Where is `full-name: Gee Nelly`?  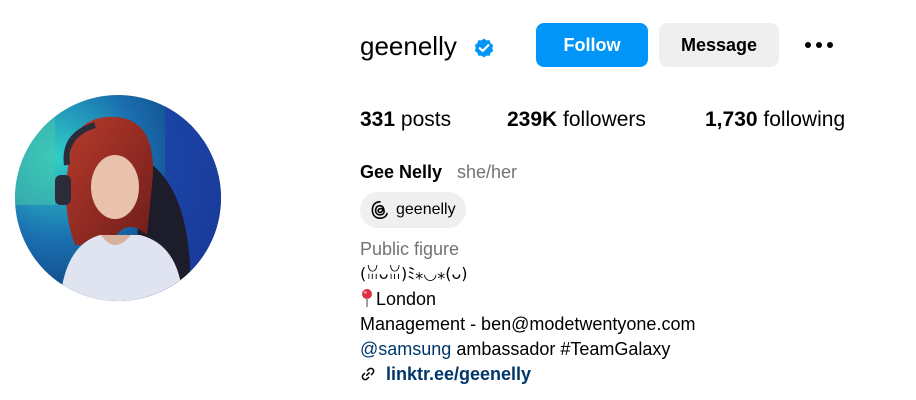
full-name: Gee Nelly is located at coordinates (401, 172).